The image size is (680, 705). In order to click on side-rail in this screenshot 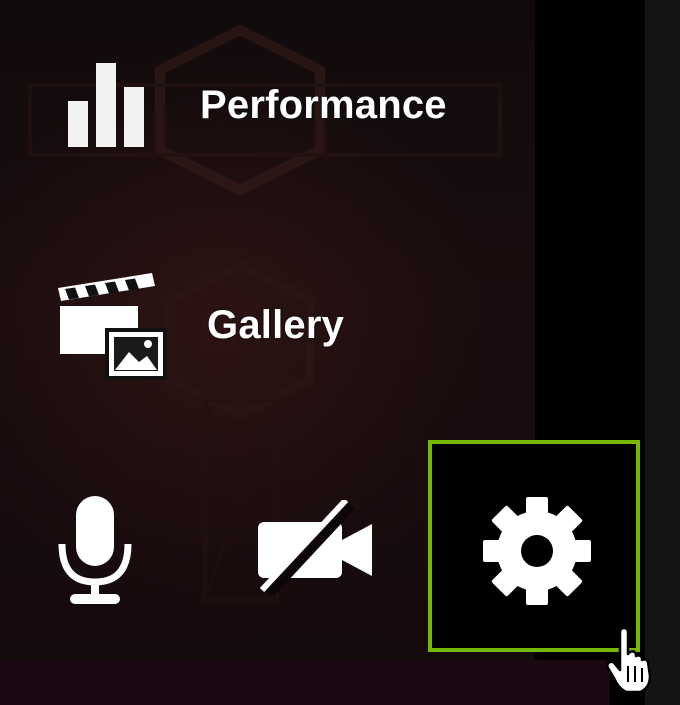, I will do `click(662, 352)`.